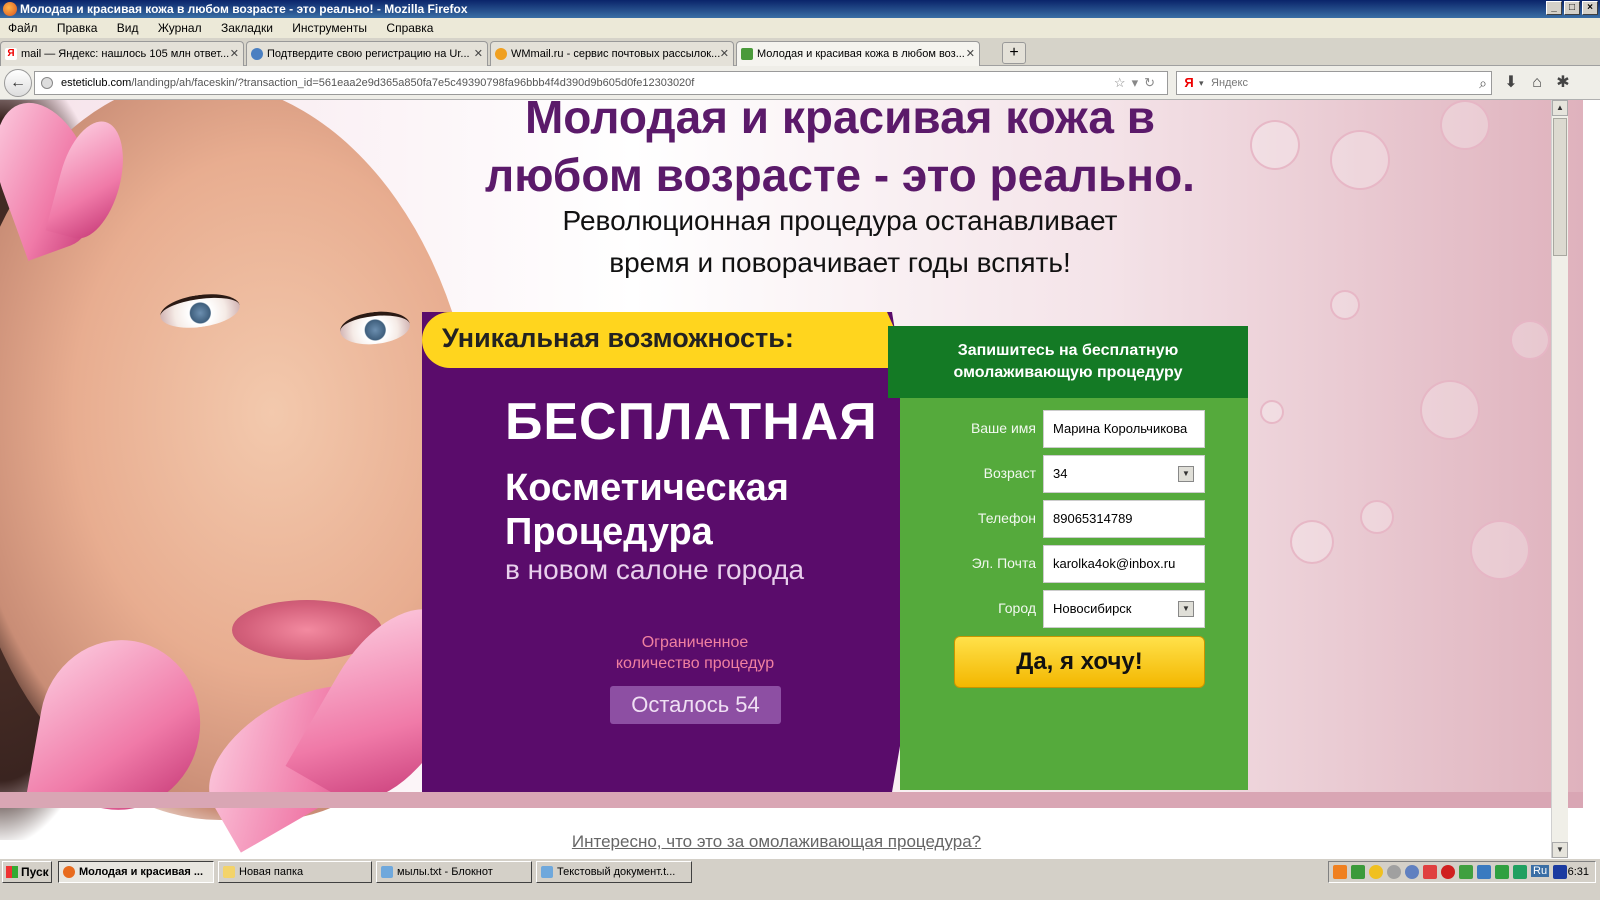 The height and width of the screenshot is (900, 1600). Describe the element at coordinates (1124, 609) in the screenshot. I see `city-select: Новосибирск ▼` at that location.